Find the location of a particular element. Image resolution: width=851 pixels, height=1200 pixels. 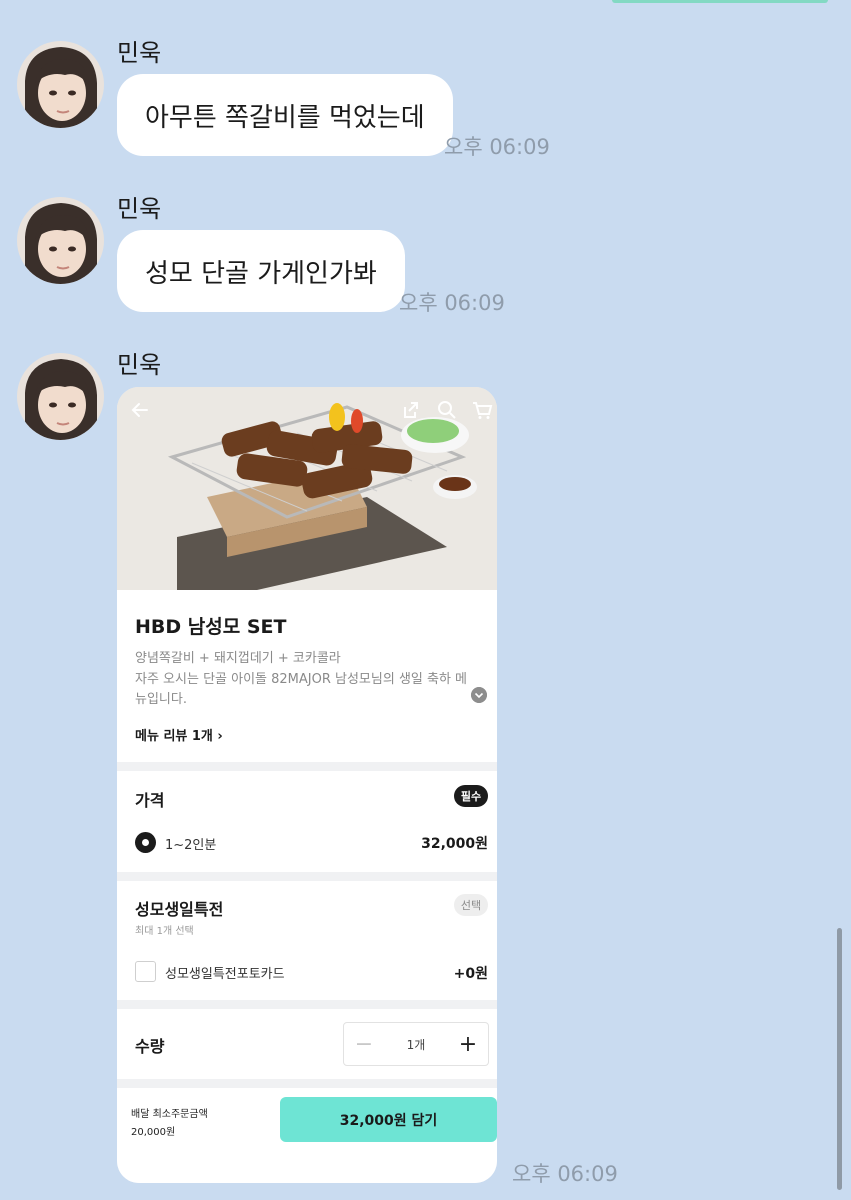

special-section: 성모생일특전 선택 최대 1개 선택 성모생일특전포토카드 +0원 is located at coordinates (307, 940).